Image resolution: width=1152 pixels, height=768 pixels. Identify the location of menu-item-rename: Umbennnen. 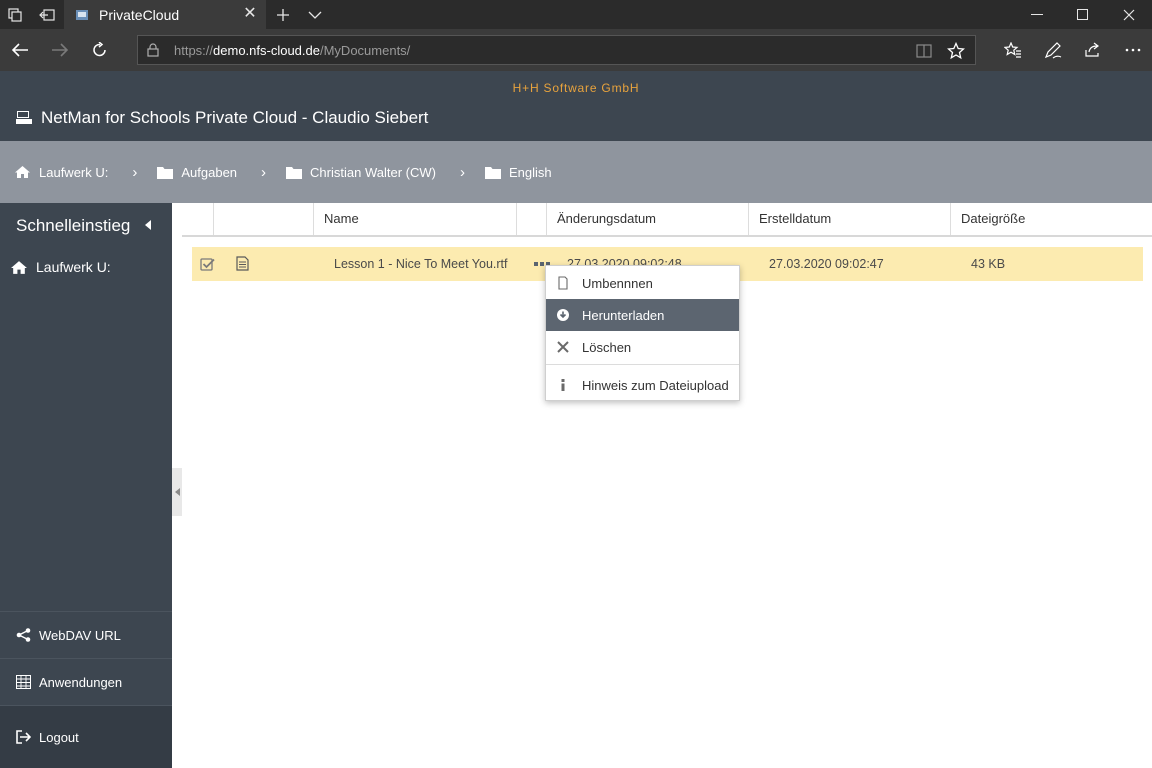
(642, 283).